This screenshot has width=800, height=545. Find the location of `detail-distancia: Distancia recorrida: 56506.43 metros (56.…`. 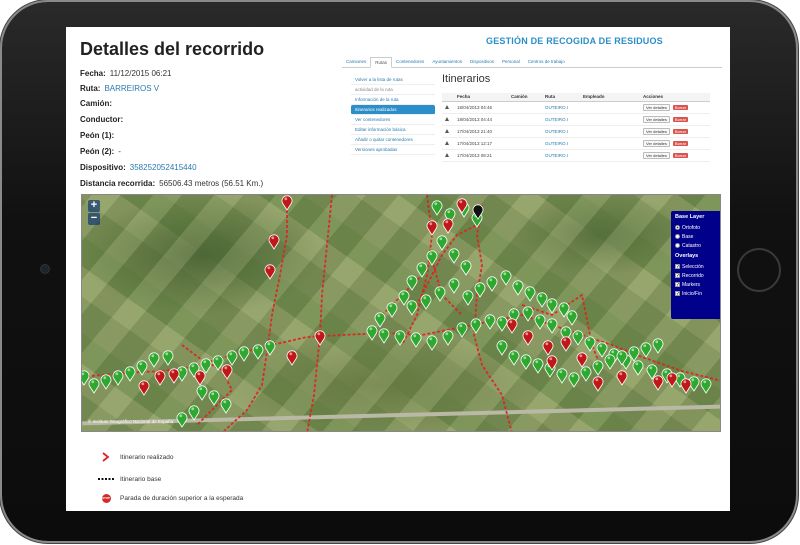

detail-distancia: Distancia recorrida: 56506.43 metros (56.… is located at coordinates (171, 183).